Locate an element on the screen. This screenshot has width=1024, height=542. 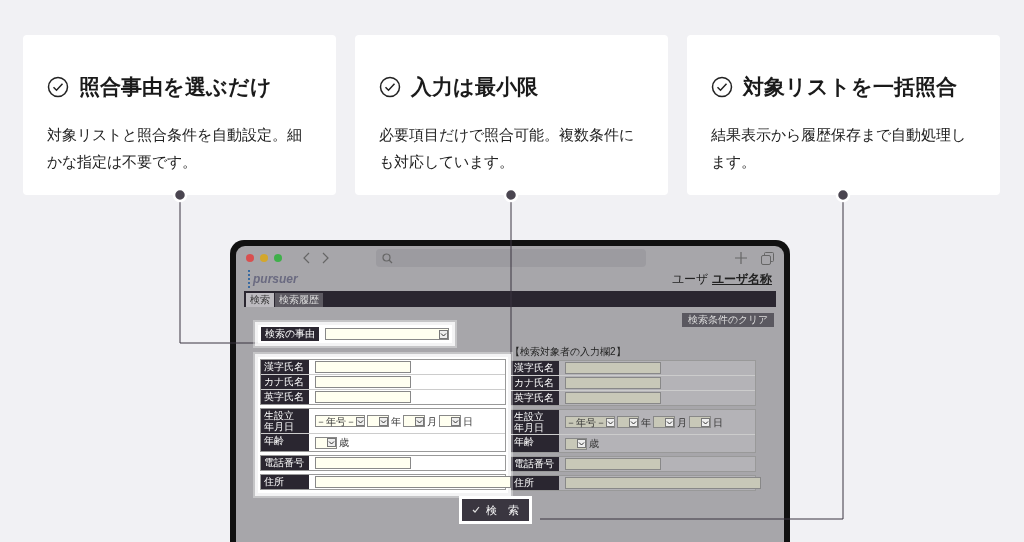
tabs-icon is located at coordinates (767, 258).